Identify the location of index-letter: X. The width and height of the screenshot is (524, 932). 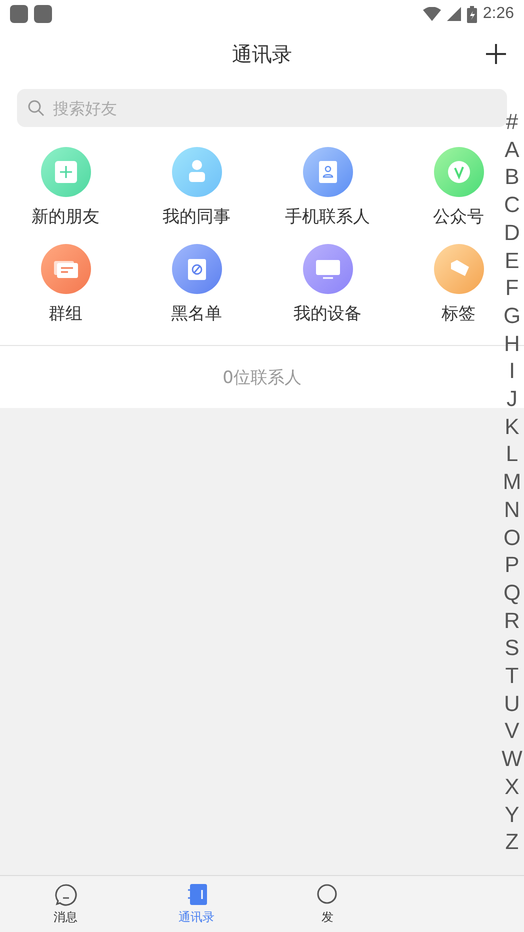
(512, 786).